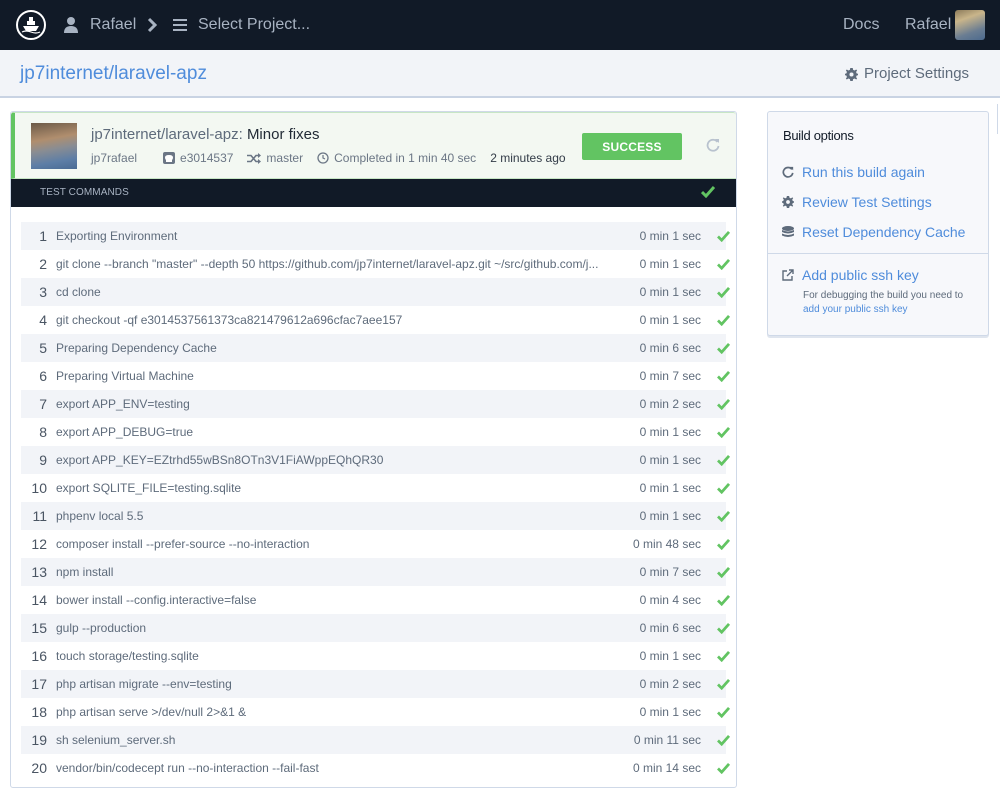 The height and width of the screenshot is (800, 1000). I want to click on add-ssh-key-inline-link: add your public ssh key, so click(883, 310).